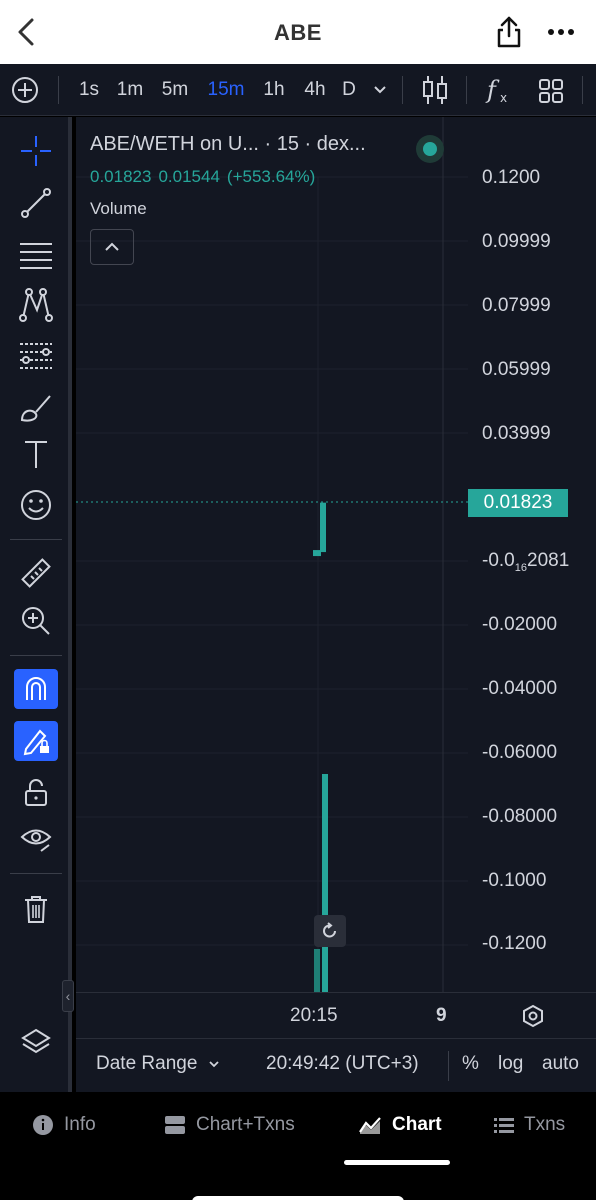 Image resolution: width=596 pixels, height=1200 pixels. What do you see at coordinates (36, 355) in the screenshot?
I see `fib-retracement-icon` at bounding box center [36, 355].